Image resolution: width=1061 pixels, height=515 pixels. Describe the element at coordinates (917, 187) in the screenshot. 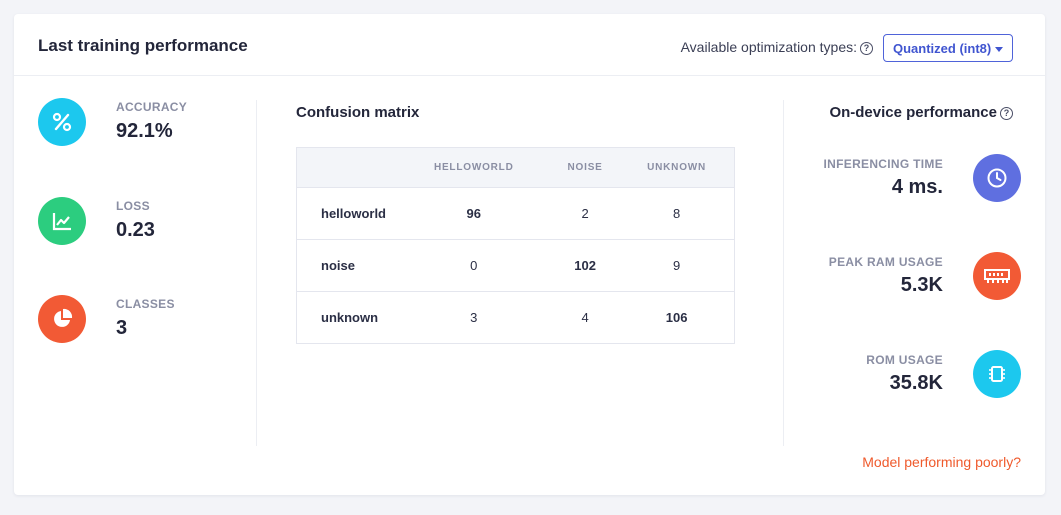

I see `perf-value: 4 ms.` at that location.